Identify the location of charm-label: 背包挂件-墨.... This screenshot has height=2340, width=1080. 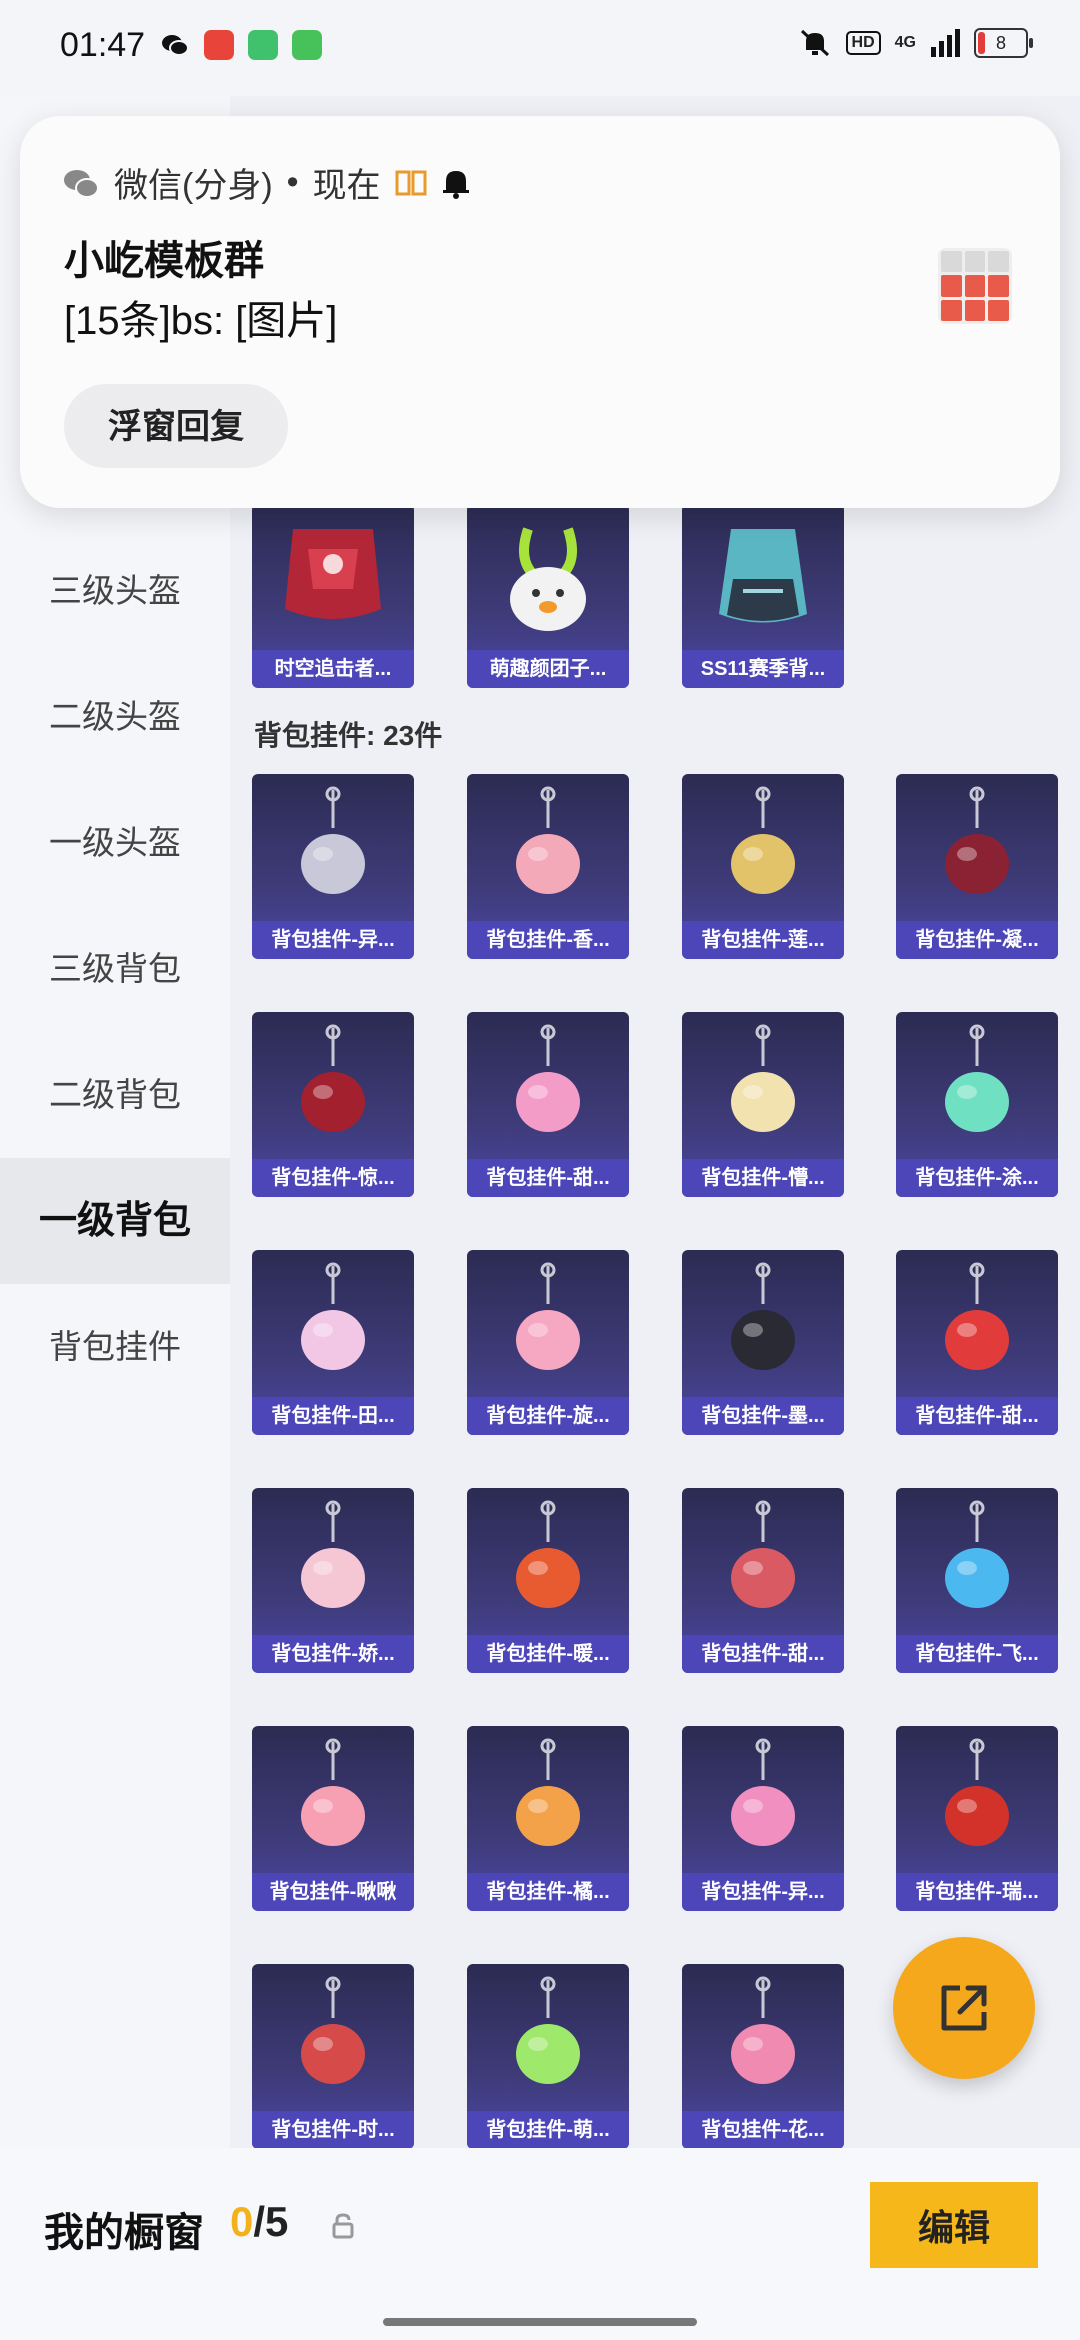
(763, 1416).